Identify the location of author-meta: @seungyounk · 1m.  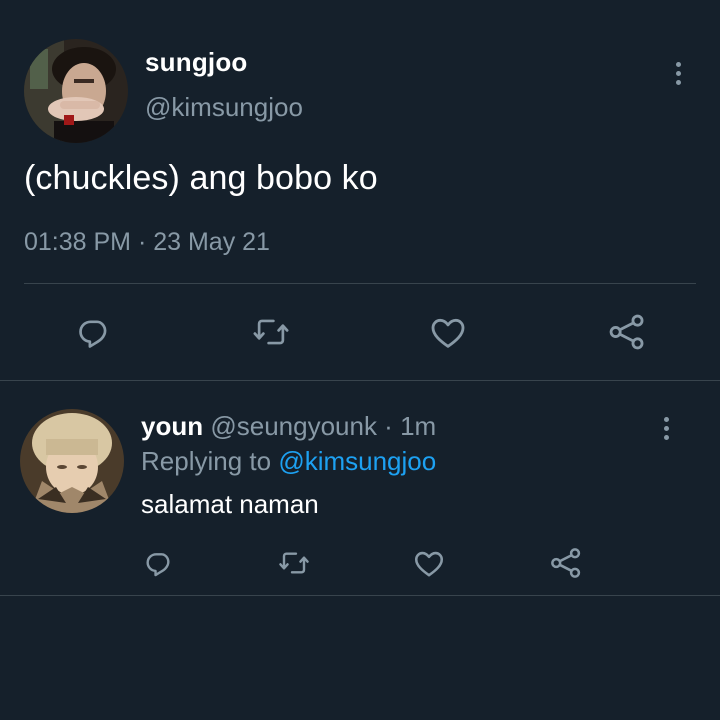
(323, 426).